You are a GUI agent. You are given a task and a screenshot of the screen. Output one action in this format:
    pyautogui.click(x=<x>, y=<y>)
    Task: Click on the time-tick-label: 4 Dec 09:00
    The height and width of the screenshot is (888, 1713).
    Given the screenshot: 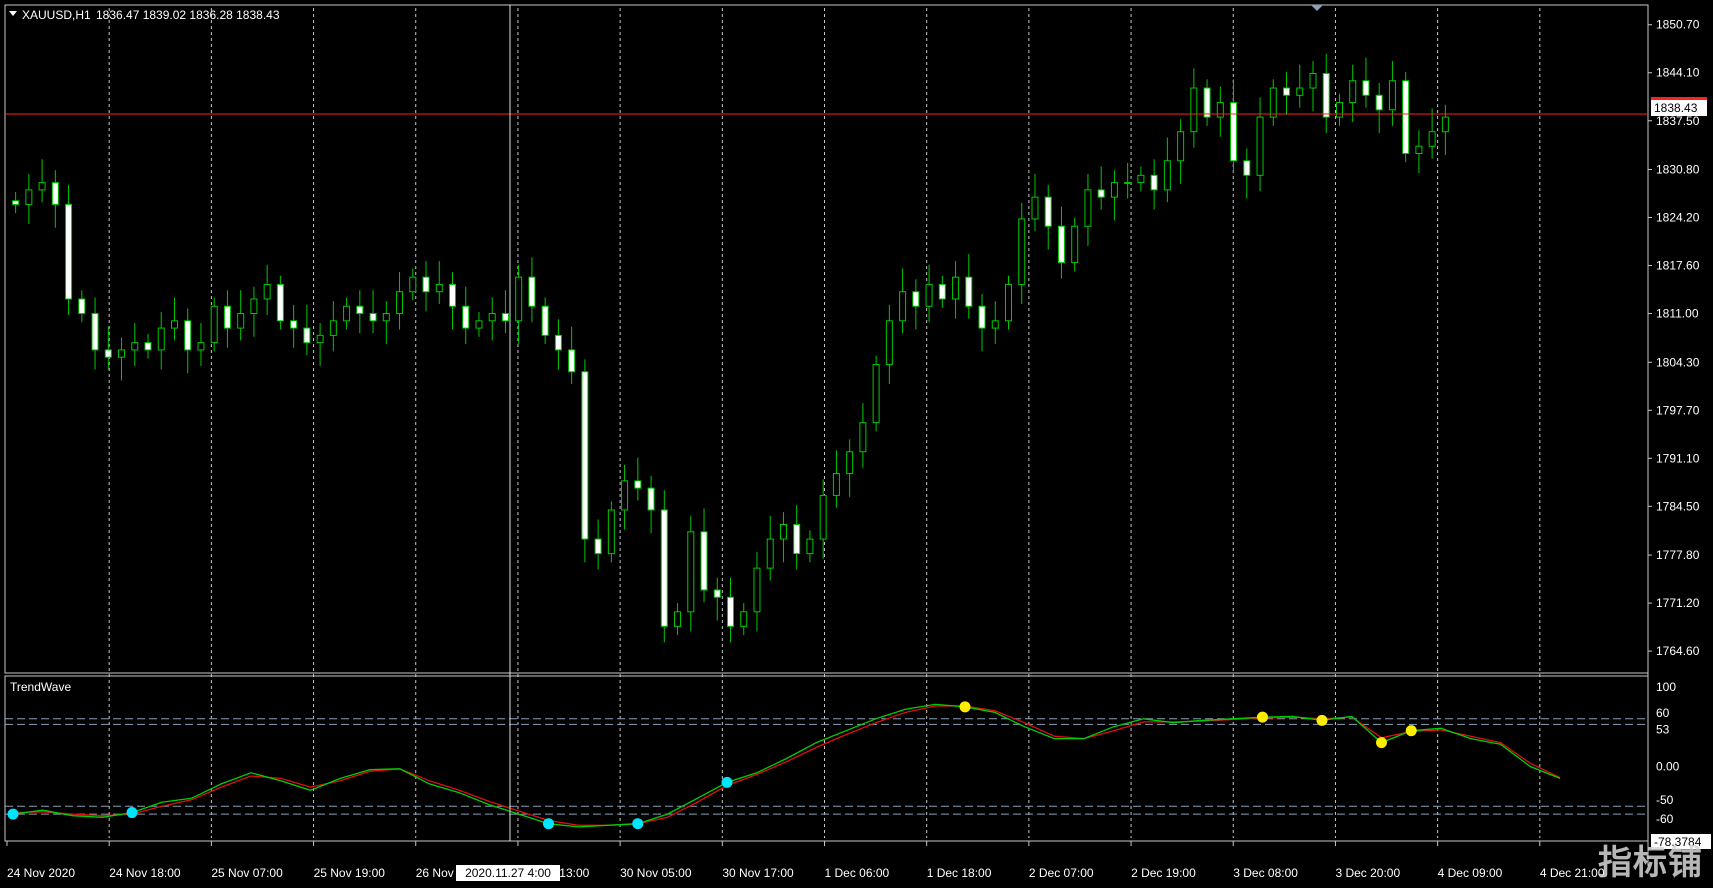 What is the action you would take?
    pyautogui.click(x=1470, y=873)
    